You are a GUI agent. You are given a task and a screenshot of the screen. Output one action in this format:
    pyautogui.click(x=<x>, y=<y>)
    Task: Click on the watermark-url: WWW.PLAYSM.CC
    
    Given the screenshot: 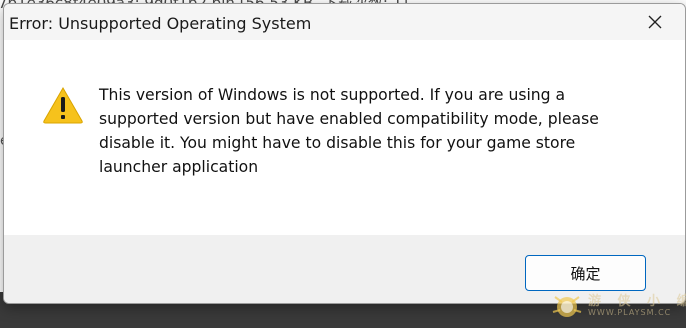 What is the action you would take?
    pyautogui.click(x=630, y=312)
    